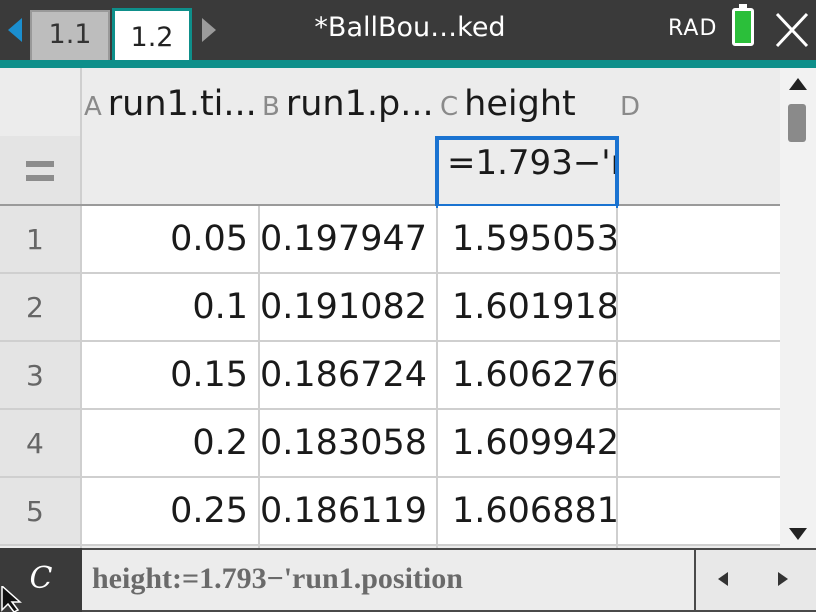 The image size is (816, 612). I want to click on active-page-underline, so click(408, 64).